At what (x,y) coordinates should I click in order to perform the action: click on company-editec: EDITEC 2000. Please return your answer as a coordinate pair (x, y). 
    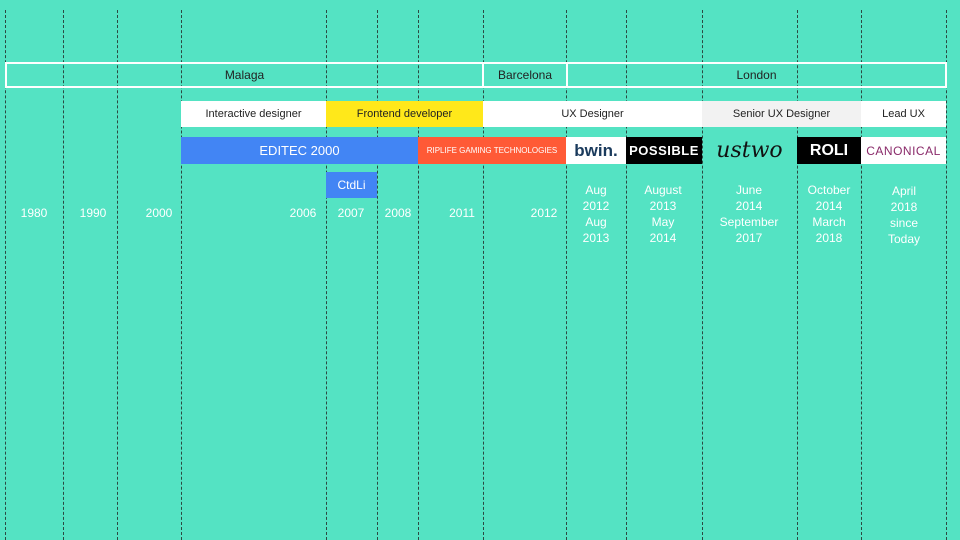
    Looking at the image, I should click on (299, 150).